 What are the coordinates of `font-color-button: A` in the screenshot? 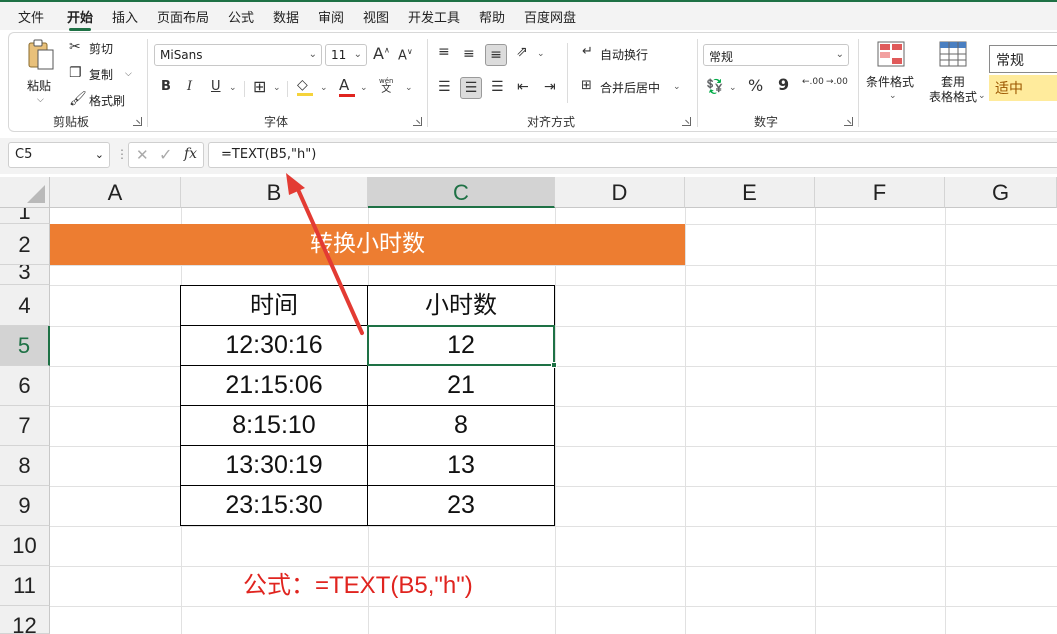 It's located at (347, 87).